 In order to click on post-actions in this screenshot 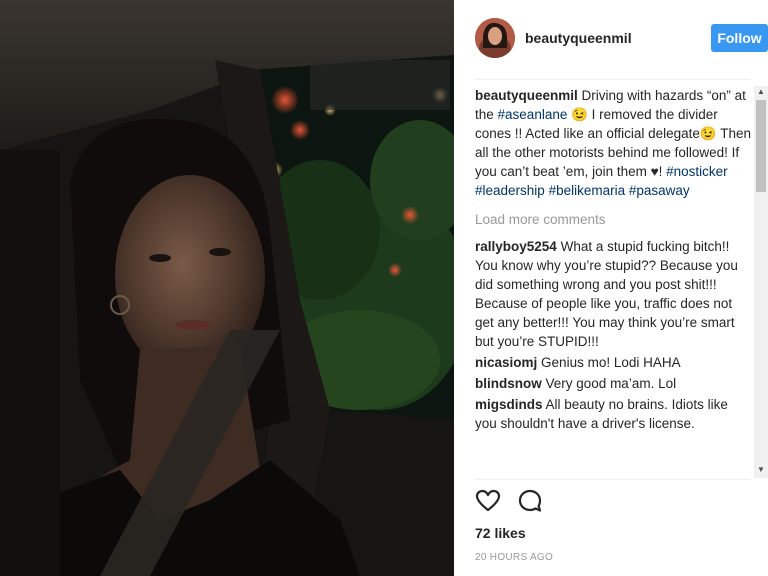, I will do `click(515, 502)`.